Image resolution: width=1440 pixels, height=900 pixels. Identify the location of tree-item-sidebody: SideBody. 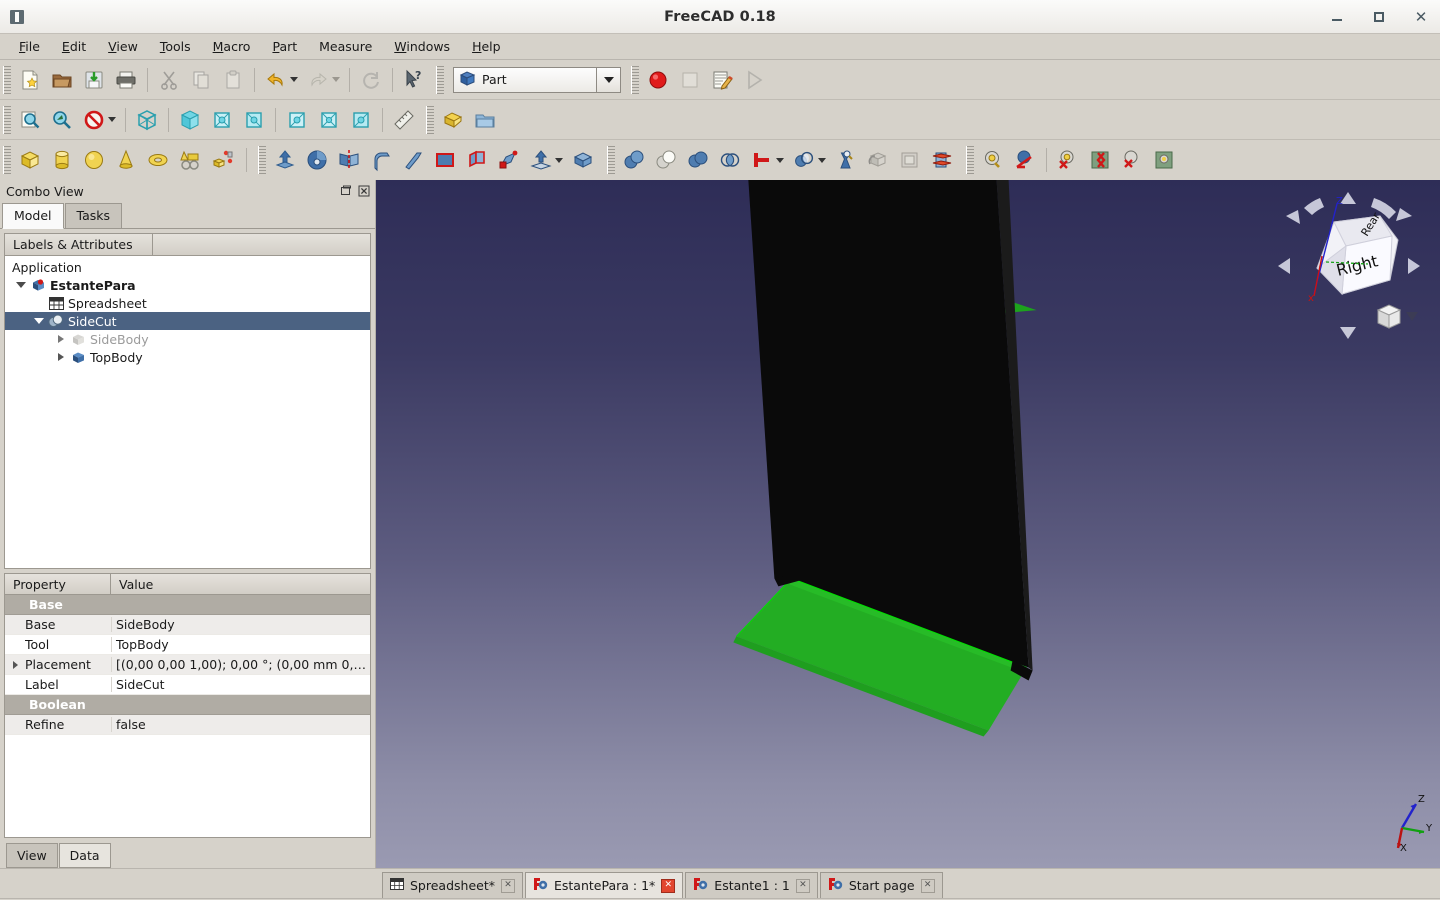
(187, 339).